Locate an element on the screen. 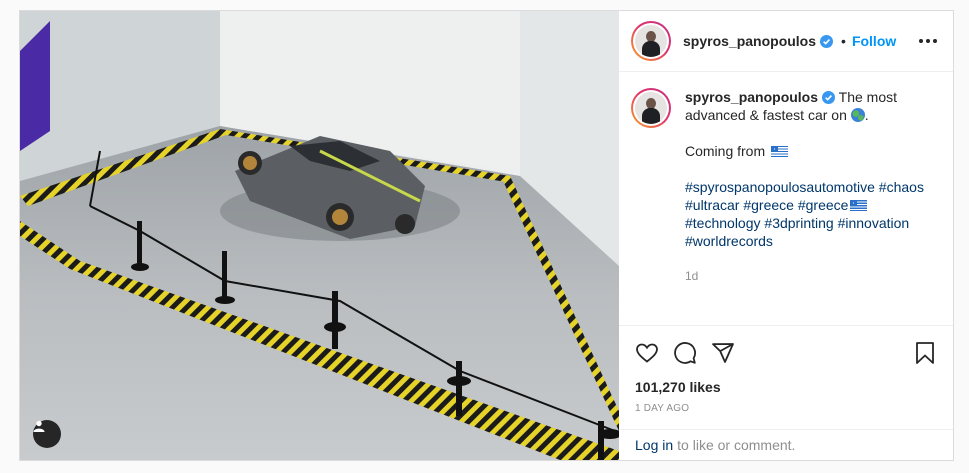  caption-username: spyros_panopoulos is located at coordinates (751, 97).